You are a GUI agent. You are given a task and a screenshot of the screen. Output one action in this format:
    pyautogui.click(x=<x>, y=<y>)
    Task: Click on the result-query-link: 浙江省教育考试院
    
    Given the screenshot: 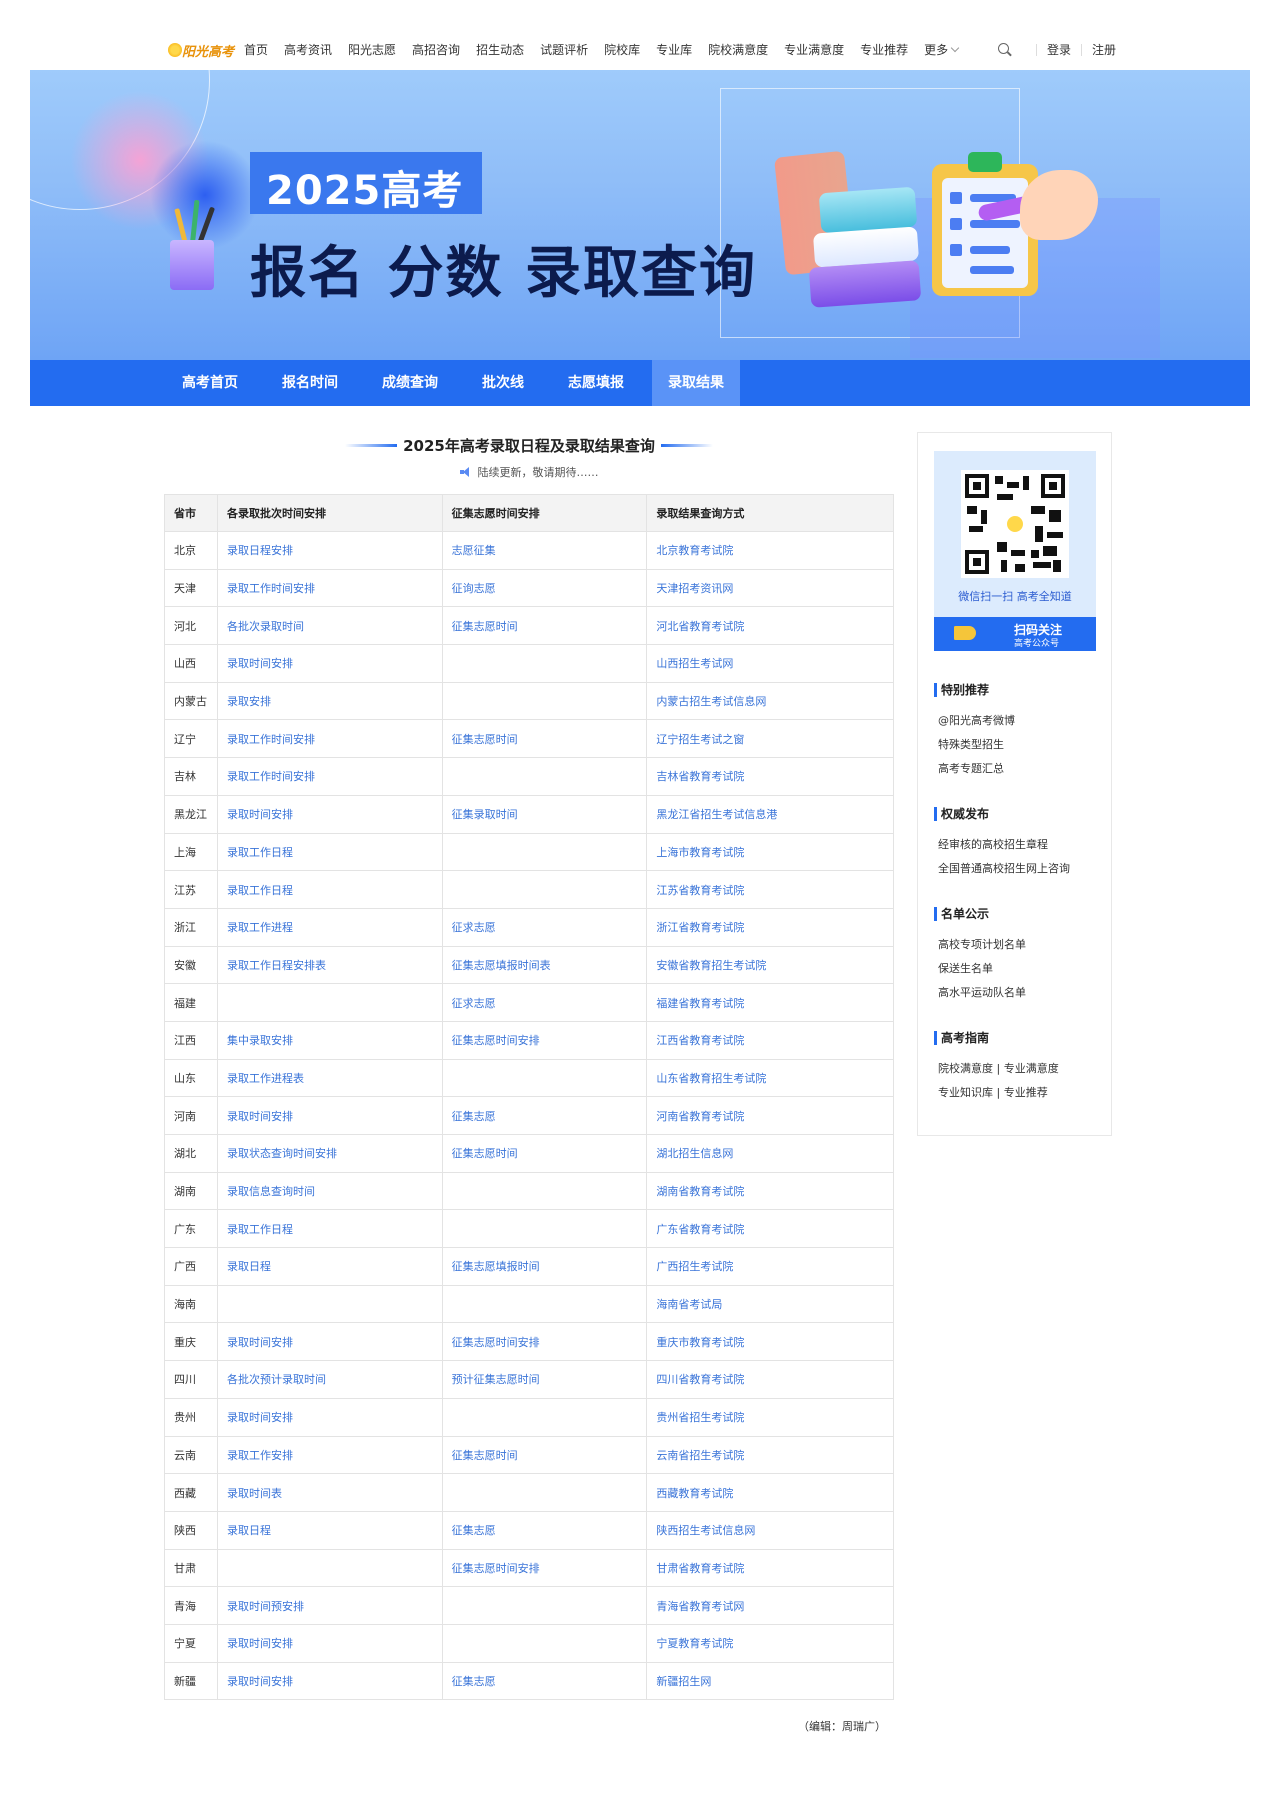 What is the action you would take?
    pyautogui.click(x=770, y=927)
    